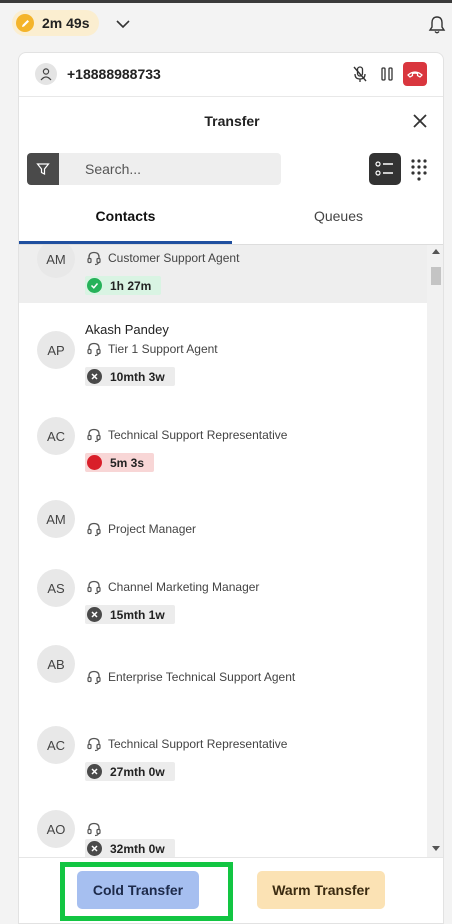  Describe the element at coordinates (436, 251) in the screenshot. I see `scroll-up-arrow-icon` at that location.